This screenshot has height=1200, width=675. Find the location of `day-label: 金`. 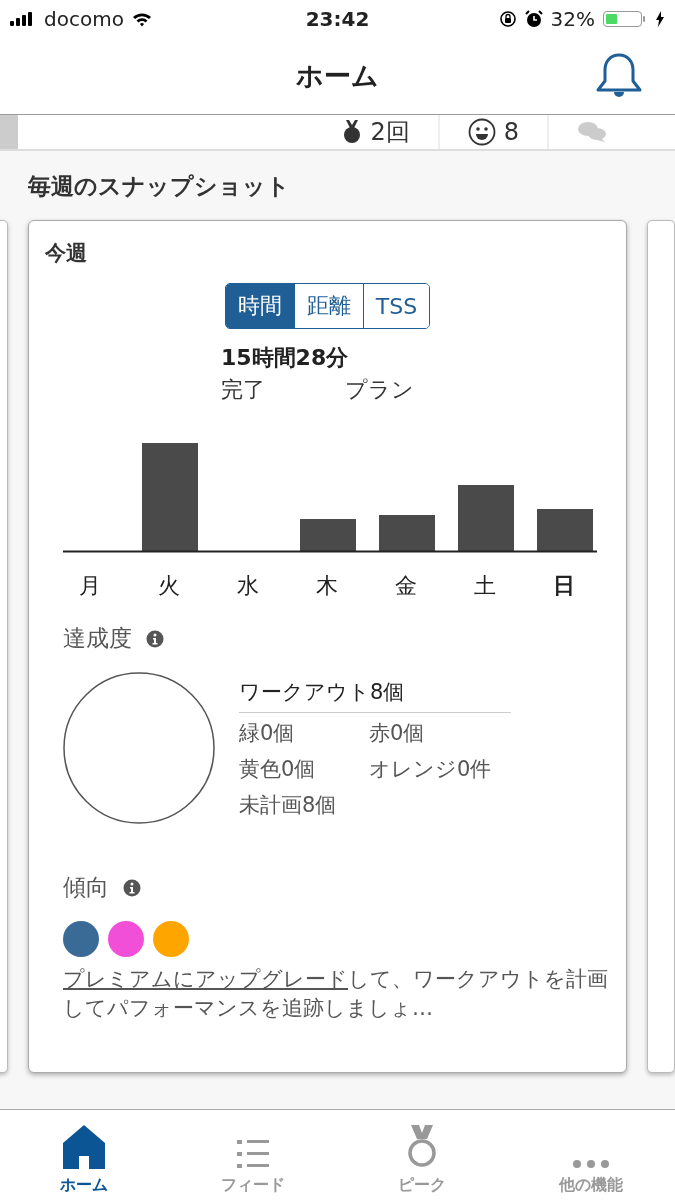

day-label: 金 is located at coordinates (406, 586).